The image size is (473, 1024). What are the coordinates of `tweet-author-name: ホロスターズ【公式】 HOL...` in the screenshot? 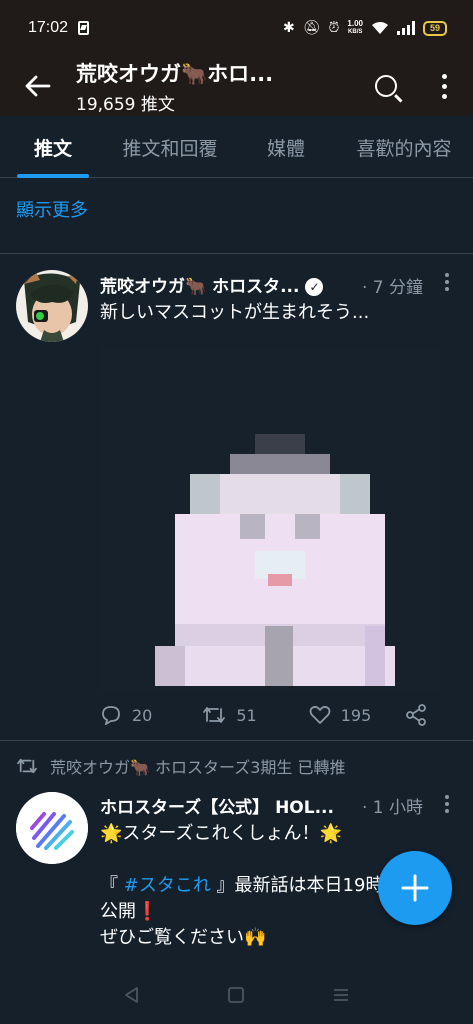 It's located at (217, 805).